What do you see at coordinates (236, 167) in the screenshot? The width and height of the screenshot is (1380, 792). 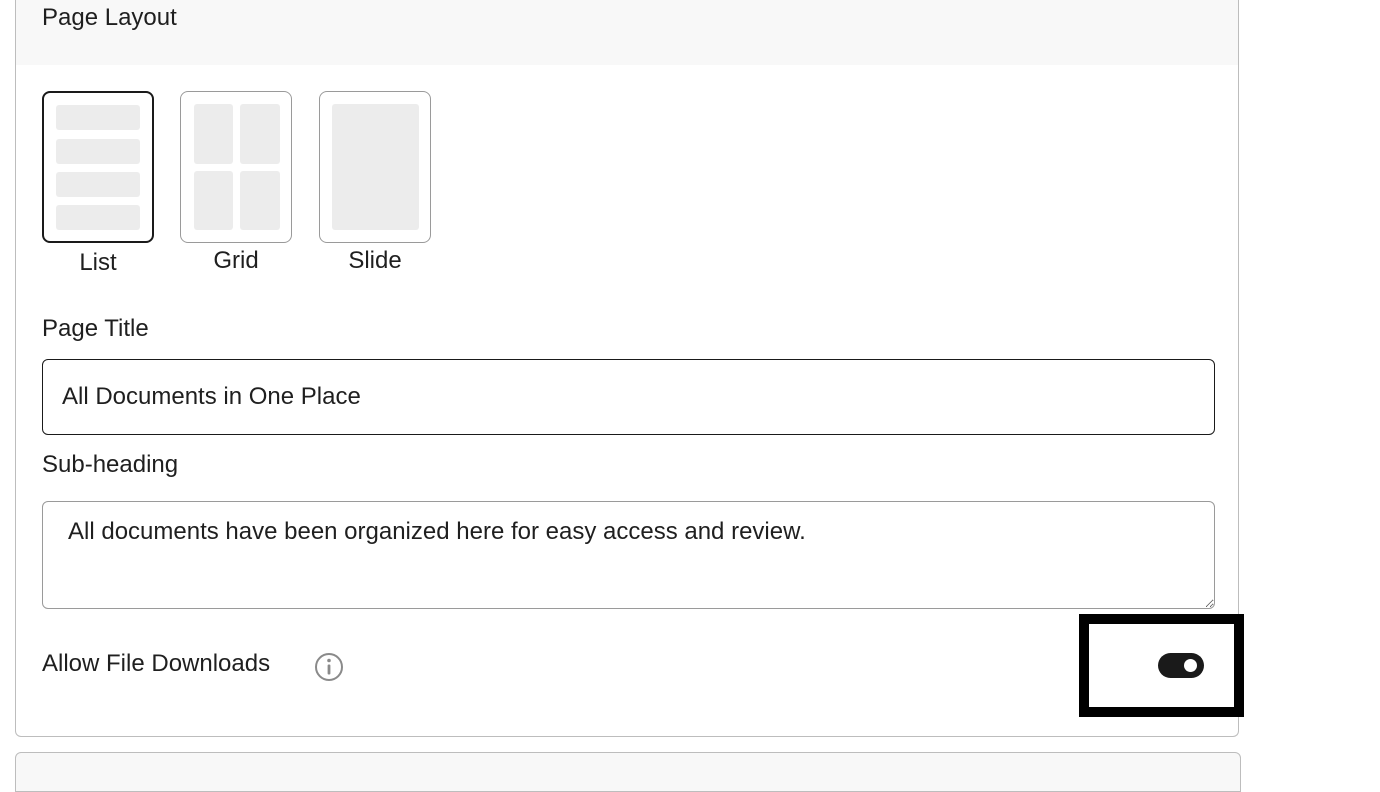 I see `layout-option-grid` at bounding box center [236, 167].